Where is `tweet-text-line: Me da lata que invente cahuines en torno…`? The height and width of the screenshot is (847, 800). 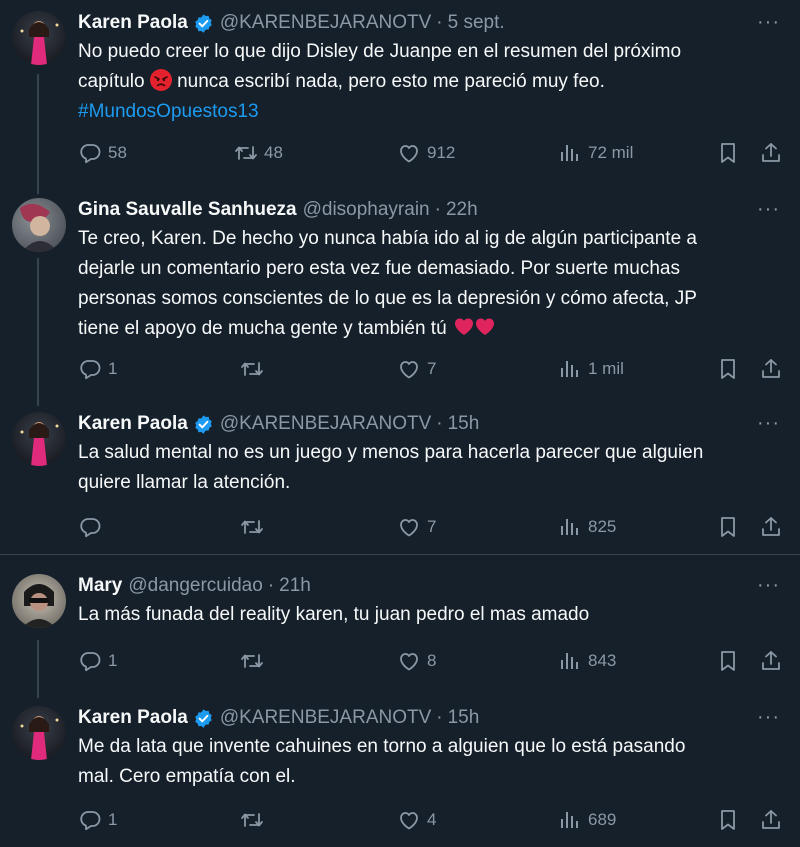
tweet-text-line: Me da lata que invente cahuines en torno… is located at coordinates (382, 746).